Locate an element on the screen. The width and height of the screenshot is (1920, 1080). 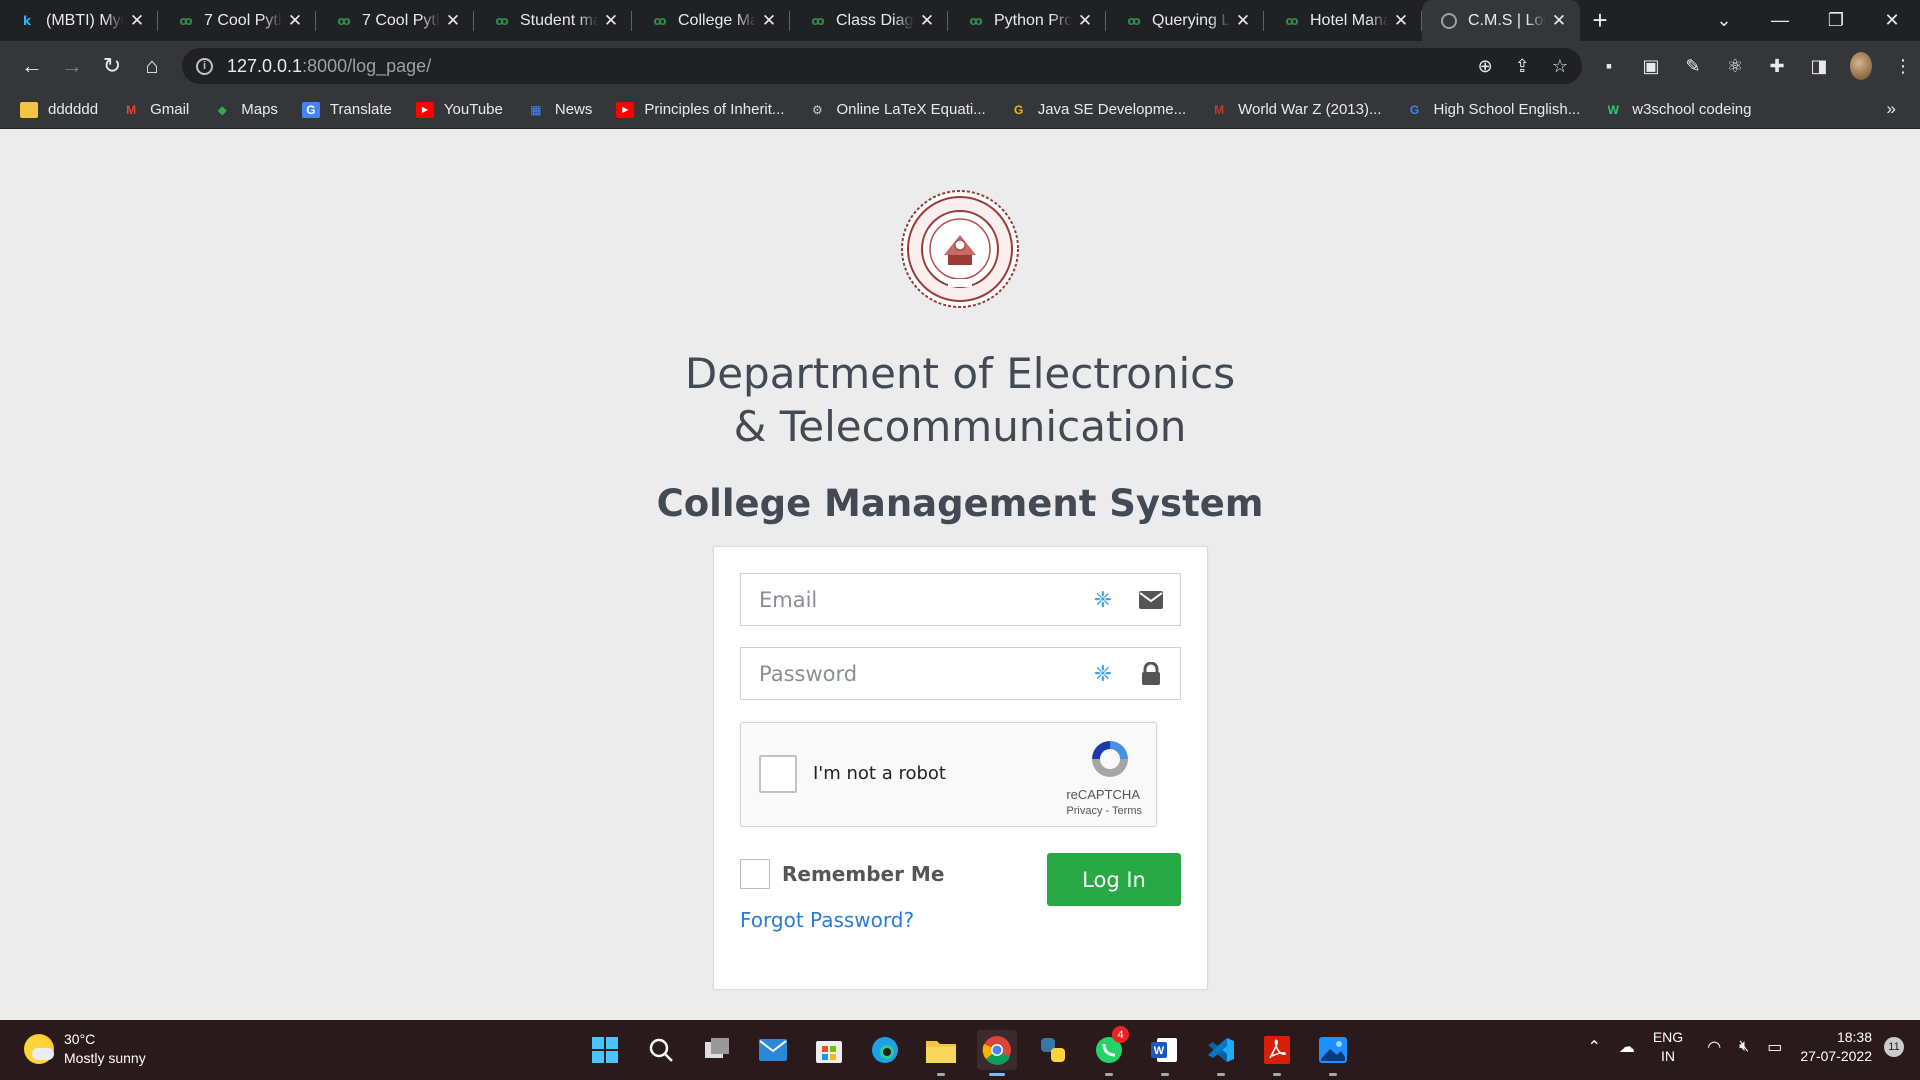
pen-icon: ✎ is located at coordinates (1693, 66).